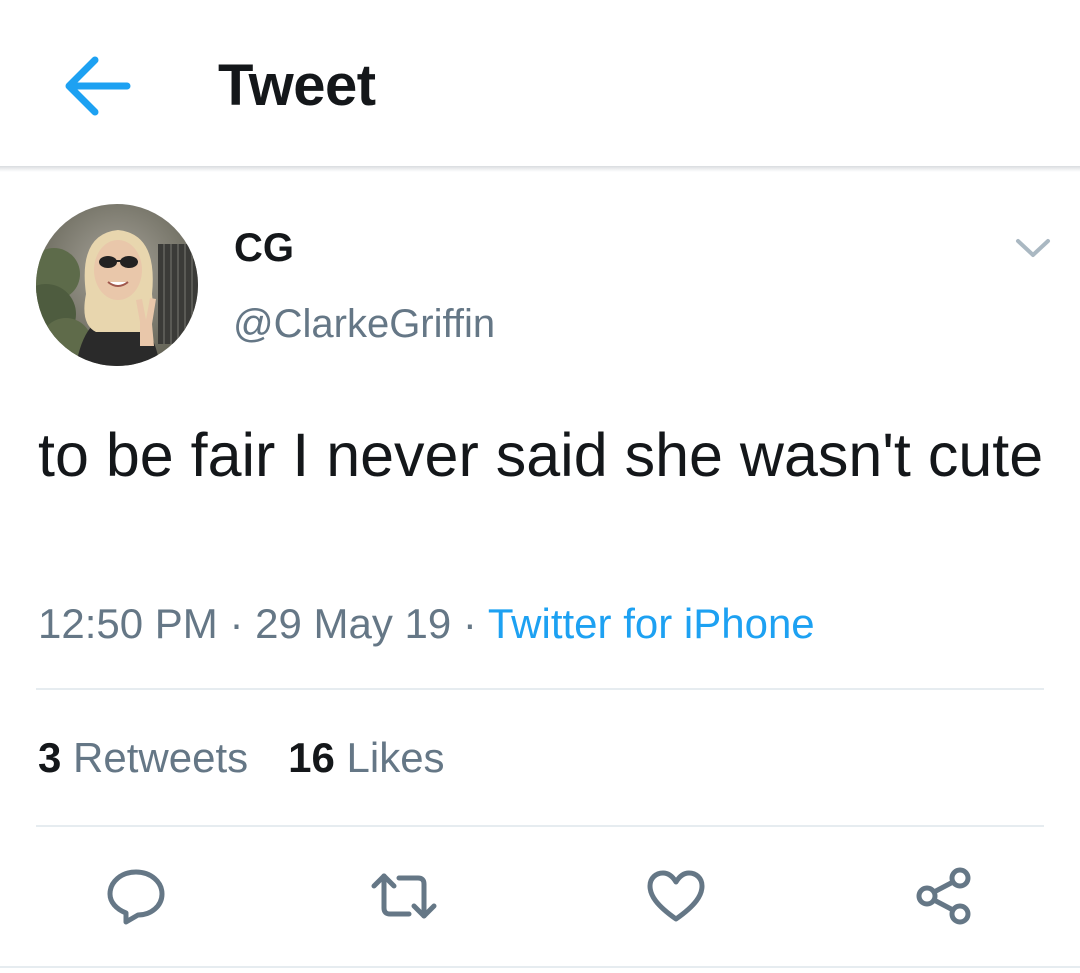 The image size is (1080, 973). What do you see at coordinates (297, 85) in the screenshot?
I see `page-title: Tweet` at bounding box center [297, 85].